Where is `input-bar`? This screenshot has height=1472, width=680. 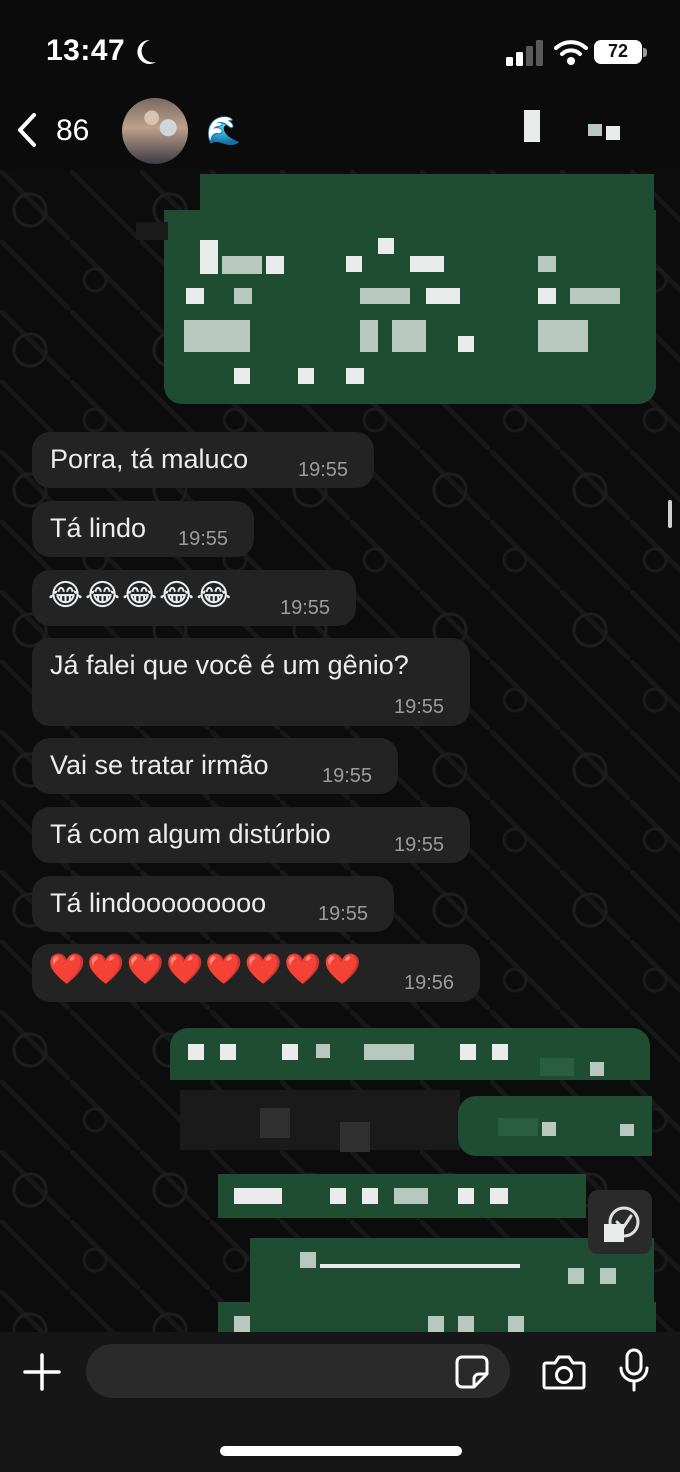 input-bar is located at coordinates (340, 1402).